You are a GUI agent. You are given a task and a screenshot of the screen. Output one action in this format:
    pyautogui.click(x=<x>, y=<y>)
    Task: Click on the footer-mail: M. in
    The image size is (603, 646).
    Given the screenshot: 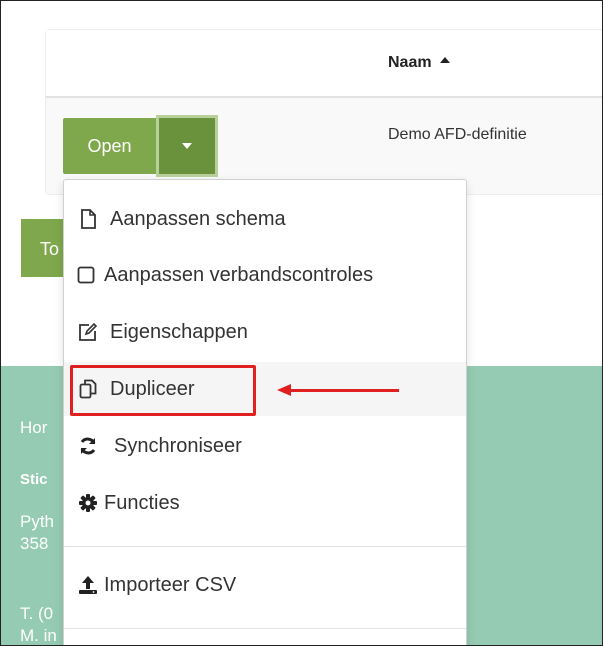 What is the action you would take?
    pyautogui.click(x=38, y=635)
    